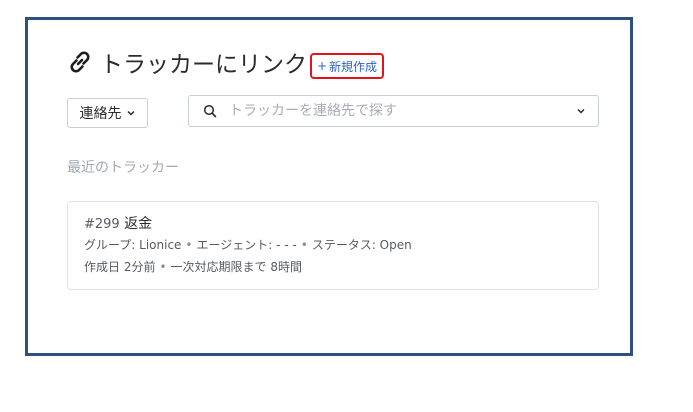  I want to click on contact-filter-dropdown: 連絡先, so click(107, 113).